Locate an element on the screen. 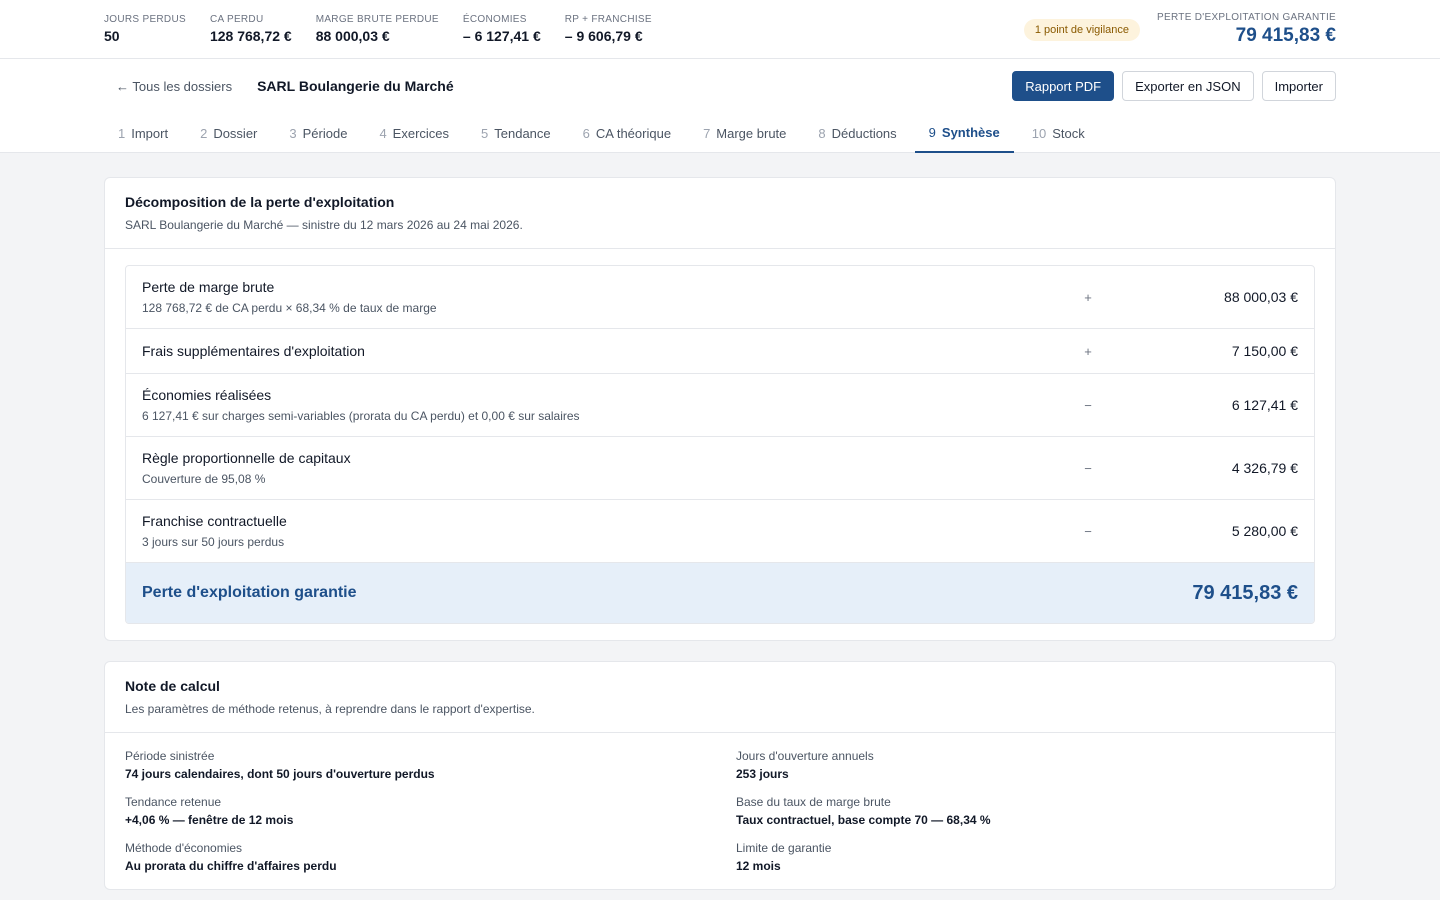  note-label: Période sinistrée is located at coordinates (170, 756).